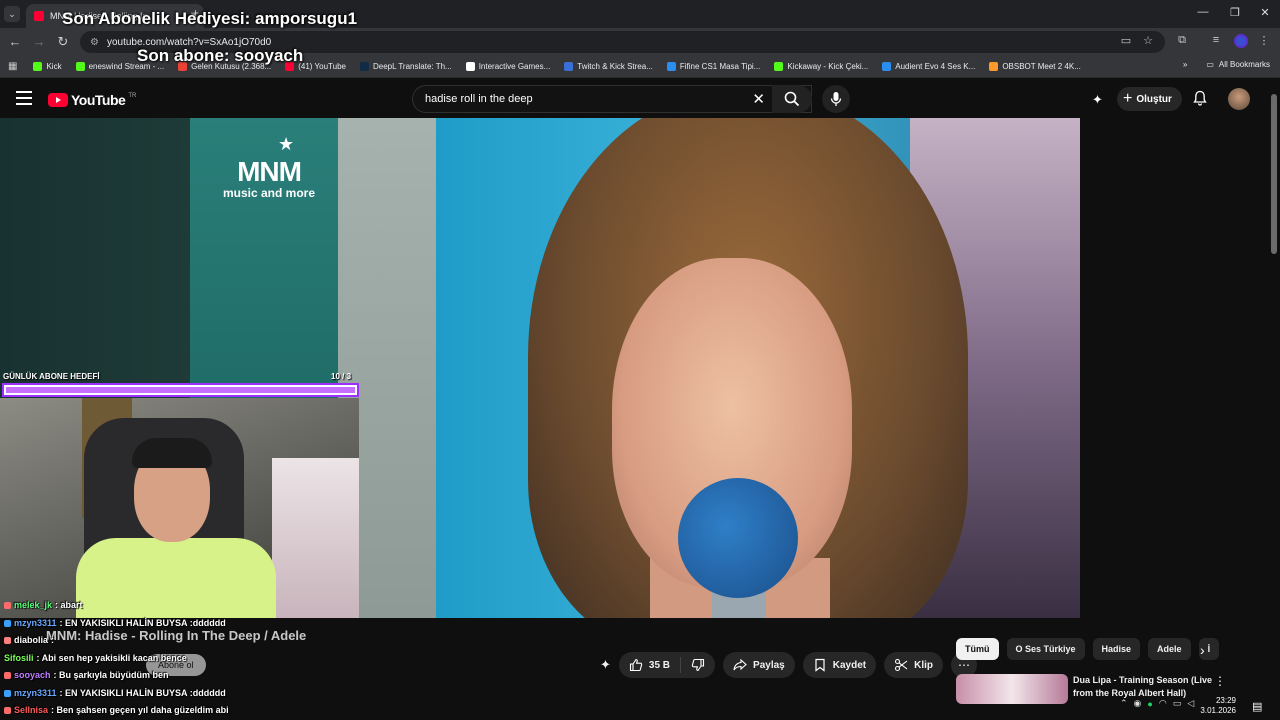  I want to click on thumbs-up-icon, so click(636, 665).